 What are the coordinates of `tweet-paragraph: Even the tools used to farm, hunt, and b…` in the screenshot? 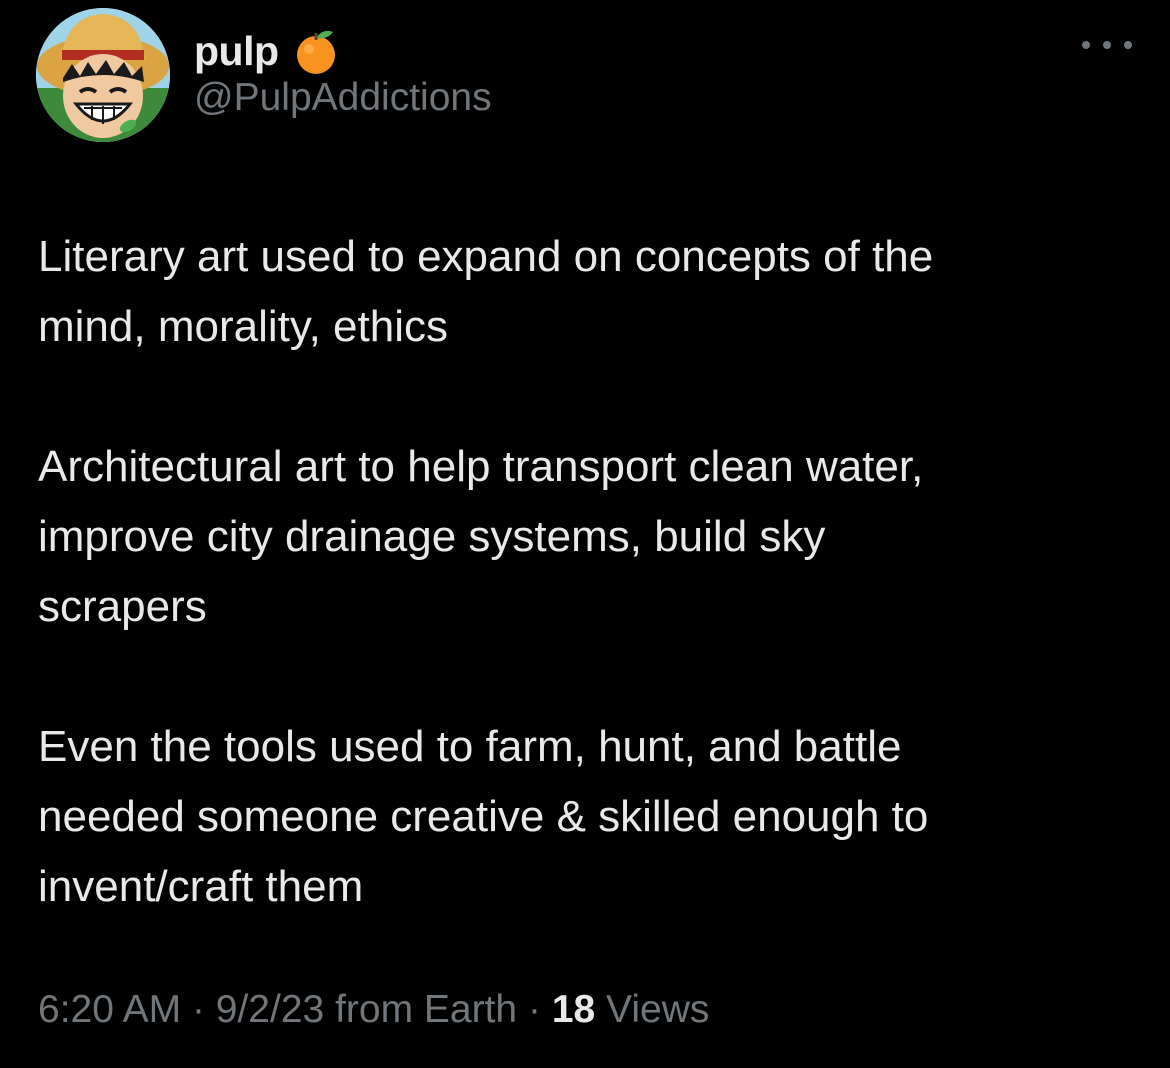 It's located at (483, 816).